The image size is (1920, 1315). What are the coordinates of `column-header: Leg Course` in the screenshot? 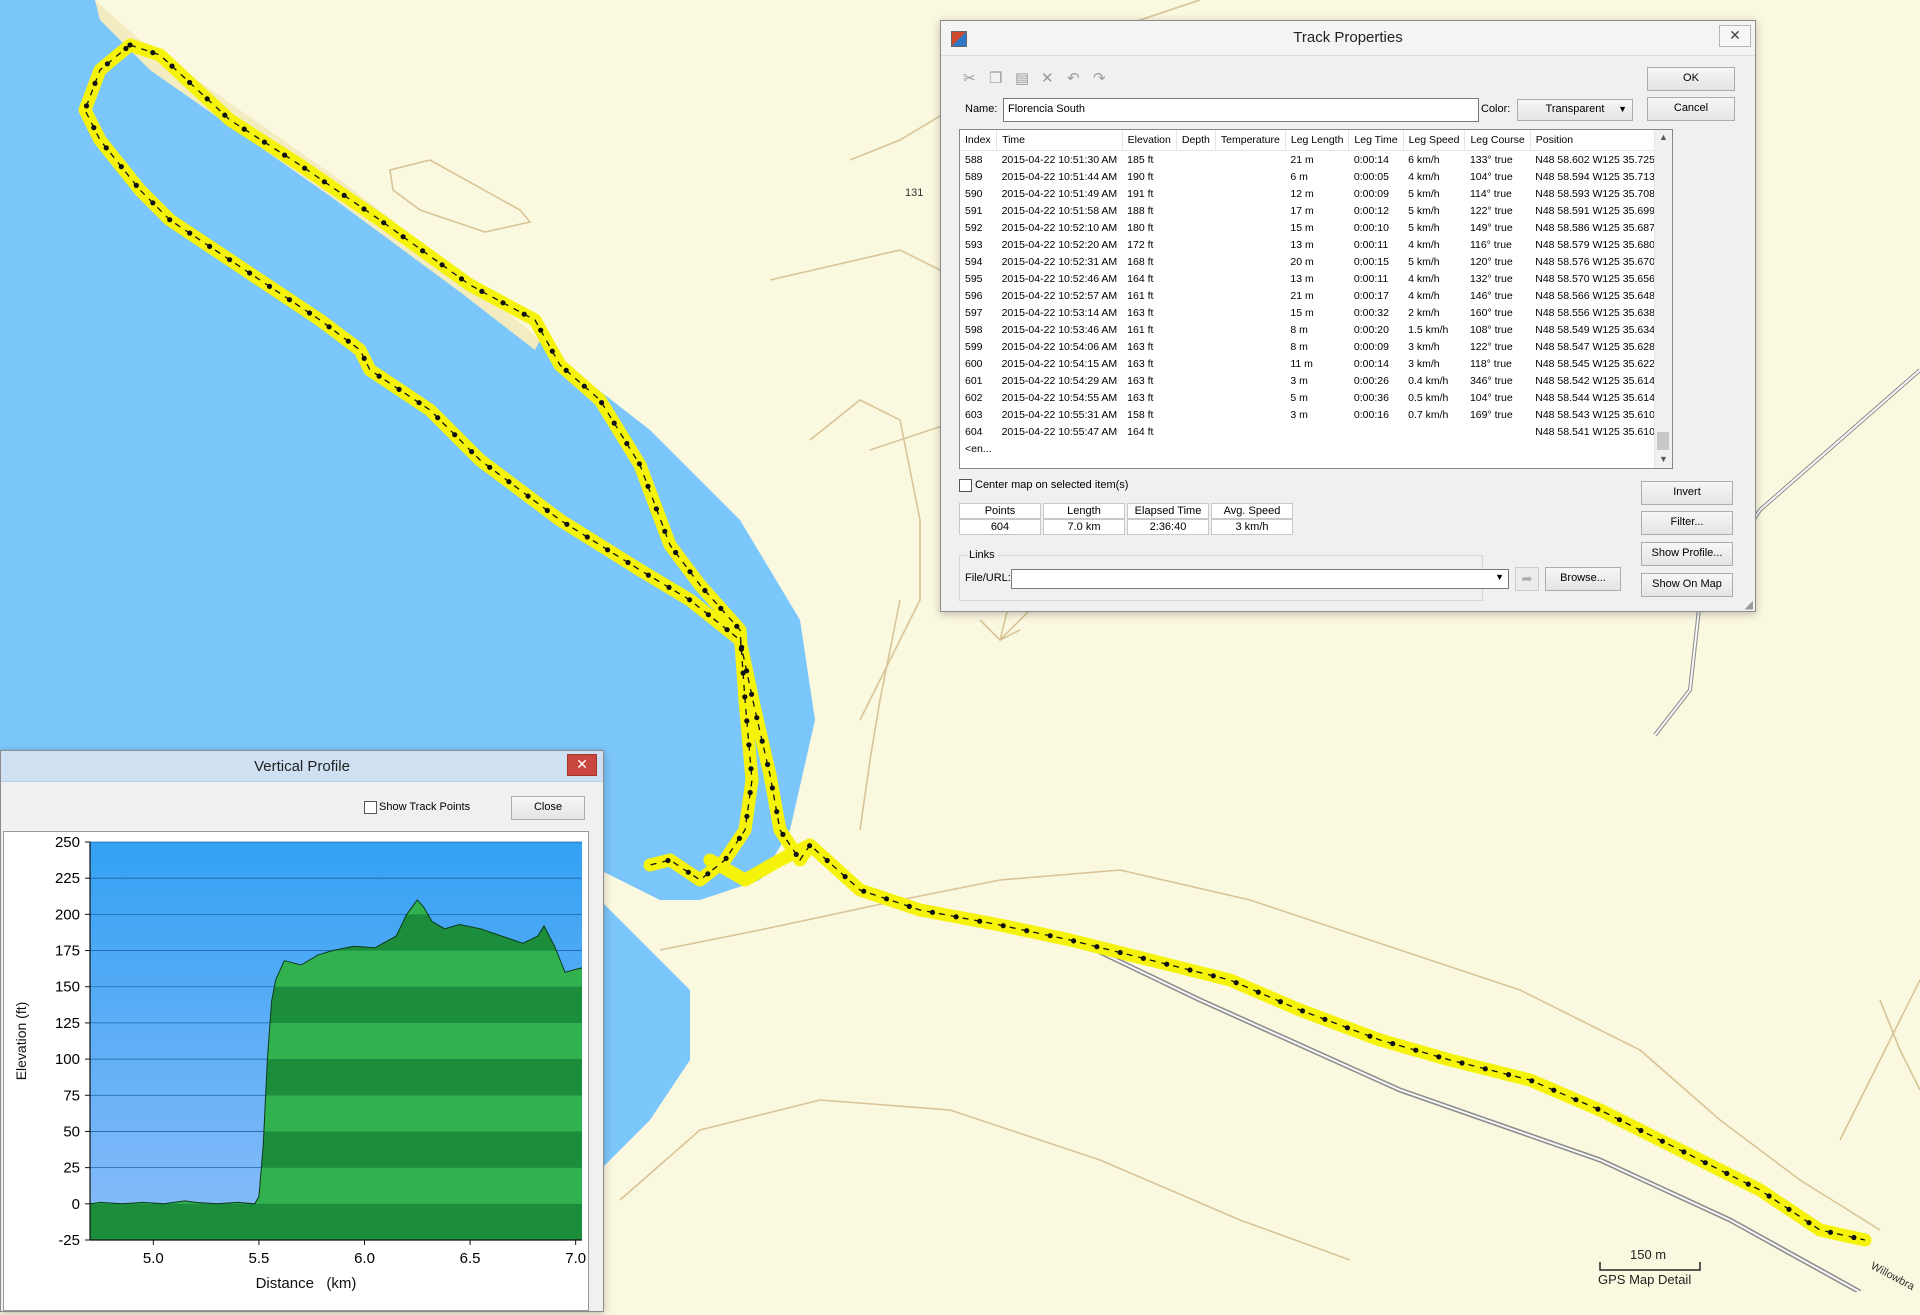 It's located at (1497, 140).